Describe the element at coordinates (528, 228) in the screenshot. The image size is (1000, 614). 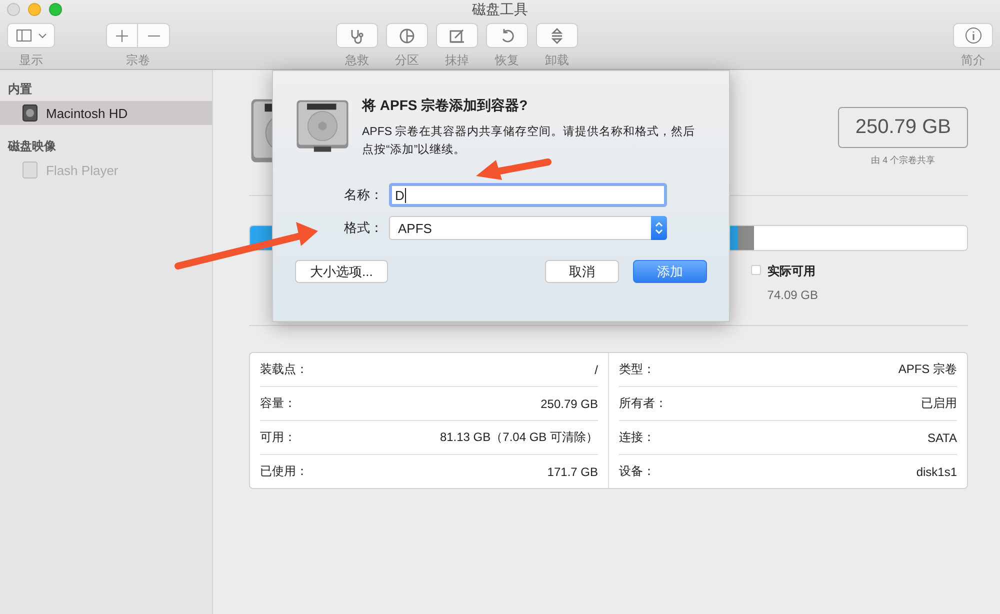
I see `format-select: APFS` at that location.